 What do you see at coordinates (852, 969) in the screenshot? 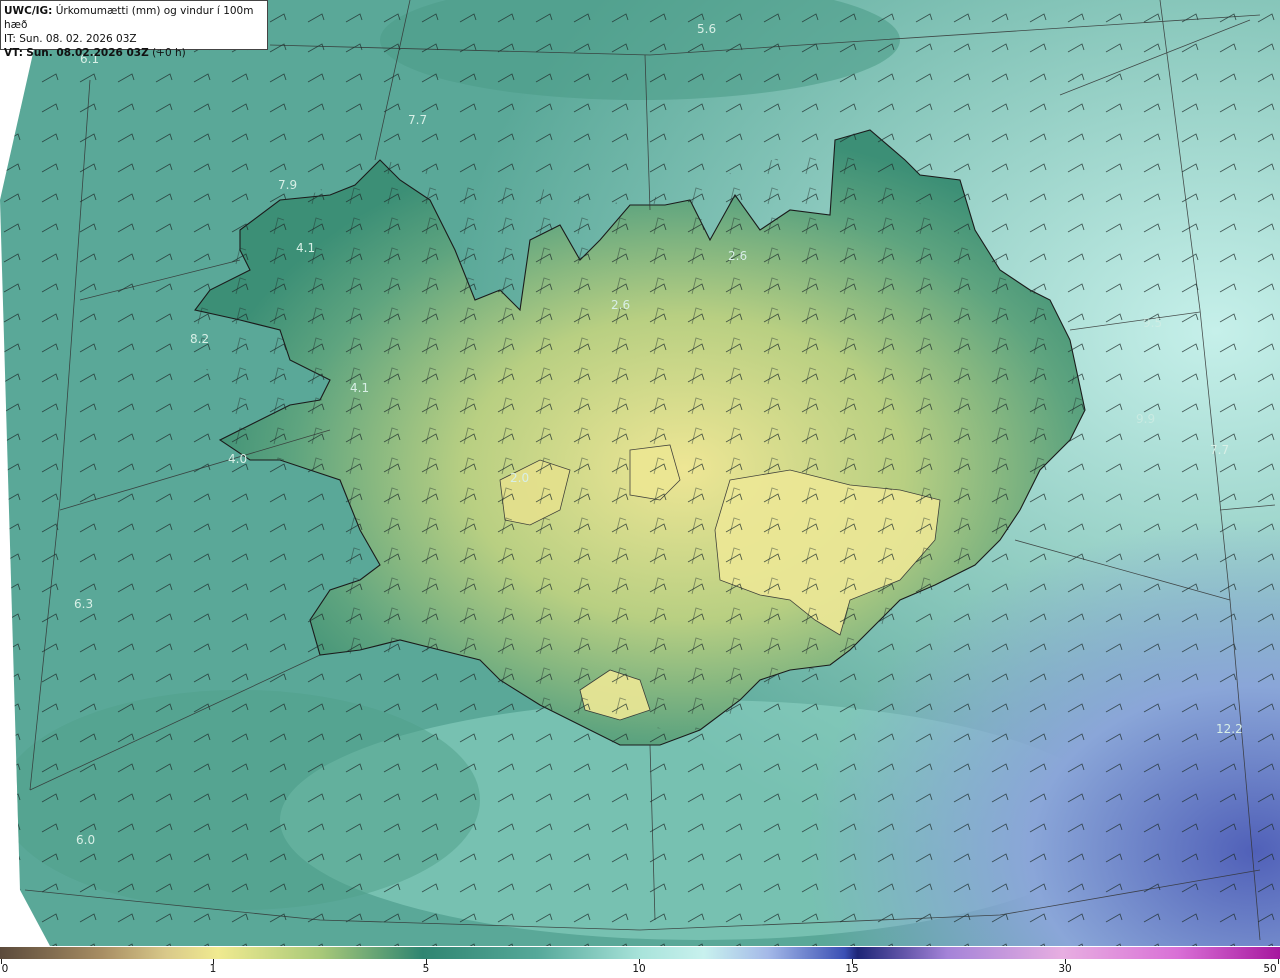
I see `colorbar-label: 15` at bounding box center [852, 969].